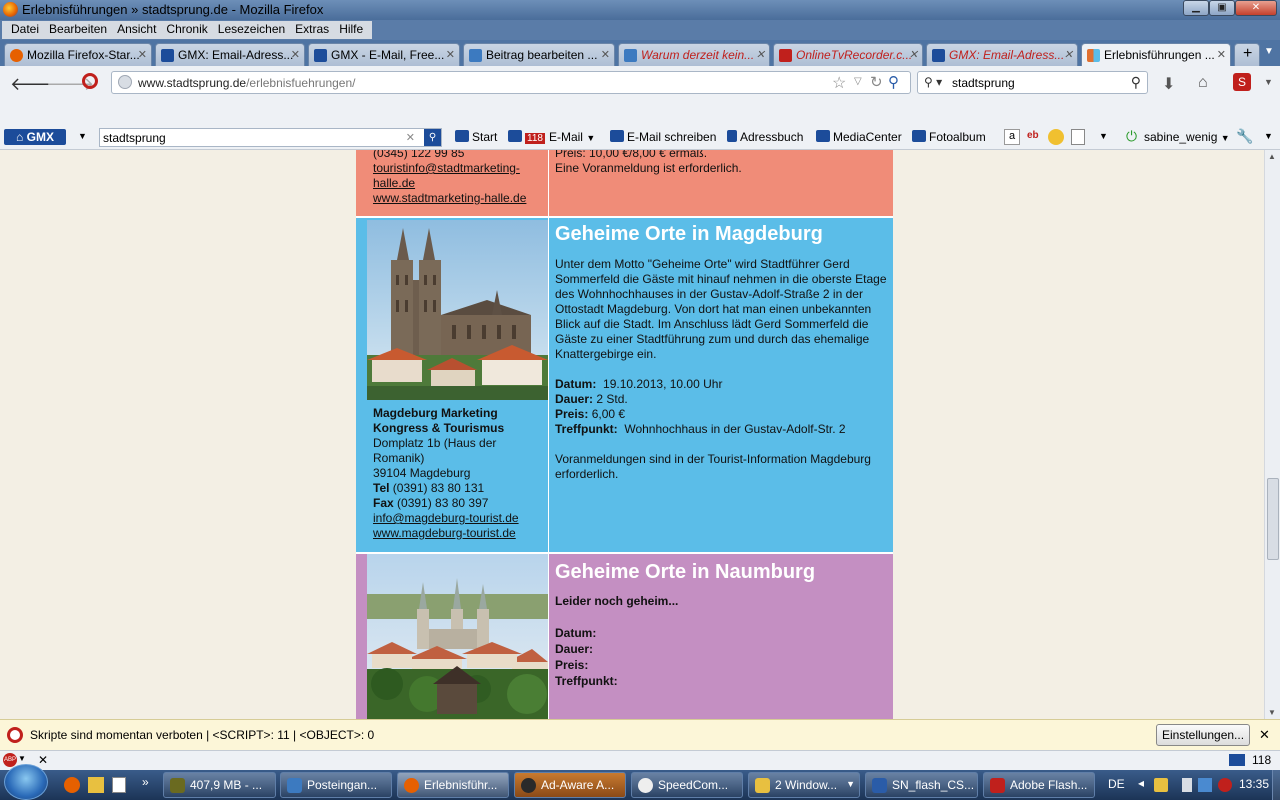 The height and width of the screenshot is (800, 1280). I want to click on close-window-button: ✕, so click(1256, 8).